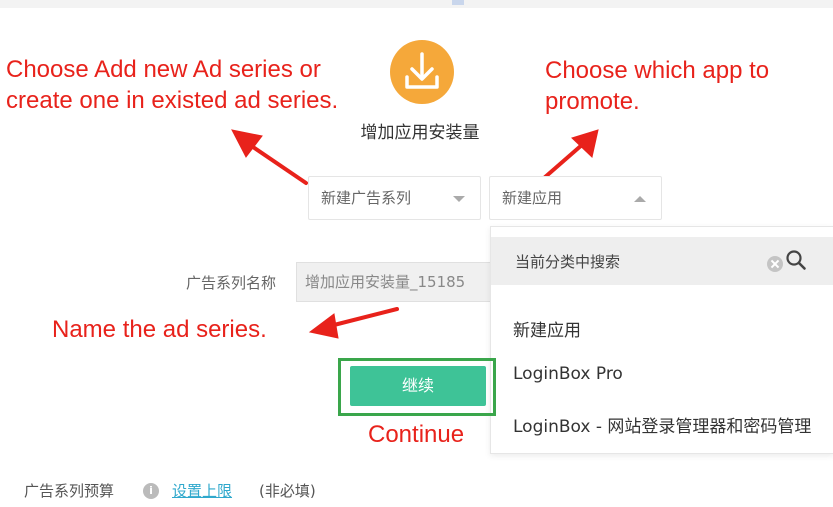  What do you see at coordinates (775, 264) in the screenshot?
I see `clear-icon` at bounding box center [775, 264].